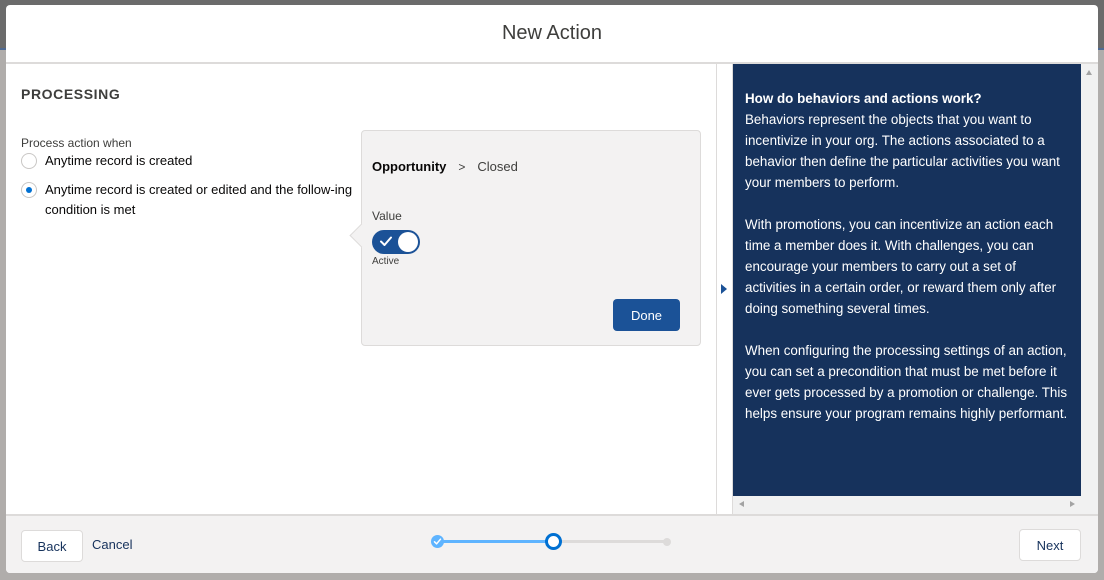  I want to click on cancel-link: Cancel, so click(112, 544).